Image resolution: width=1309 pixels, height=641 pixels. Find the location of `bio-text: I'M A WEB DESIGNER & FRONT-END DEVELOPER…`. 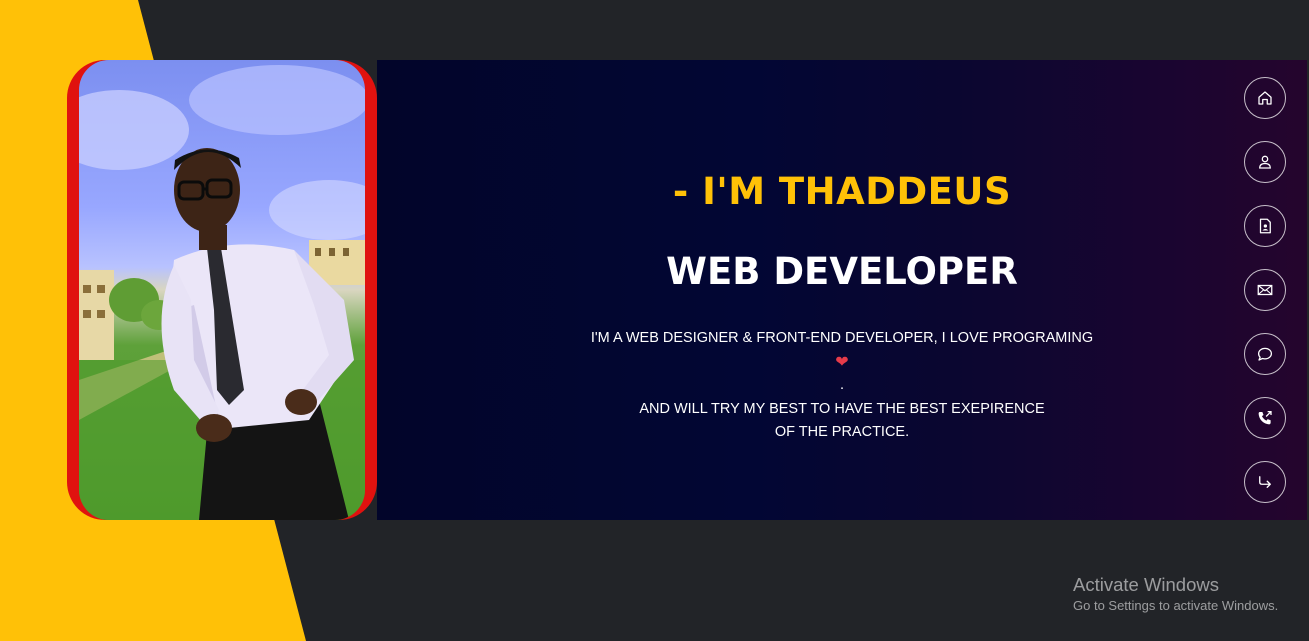

bio-text: I'M A WEB DESIGNER & FRONT-END DEVELOPER… is located at coordinates (842, 386).